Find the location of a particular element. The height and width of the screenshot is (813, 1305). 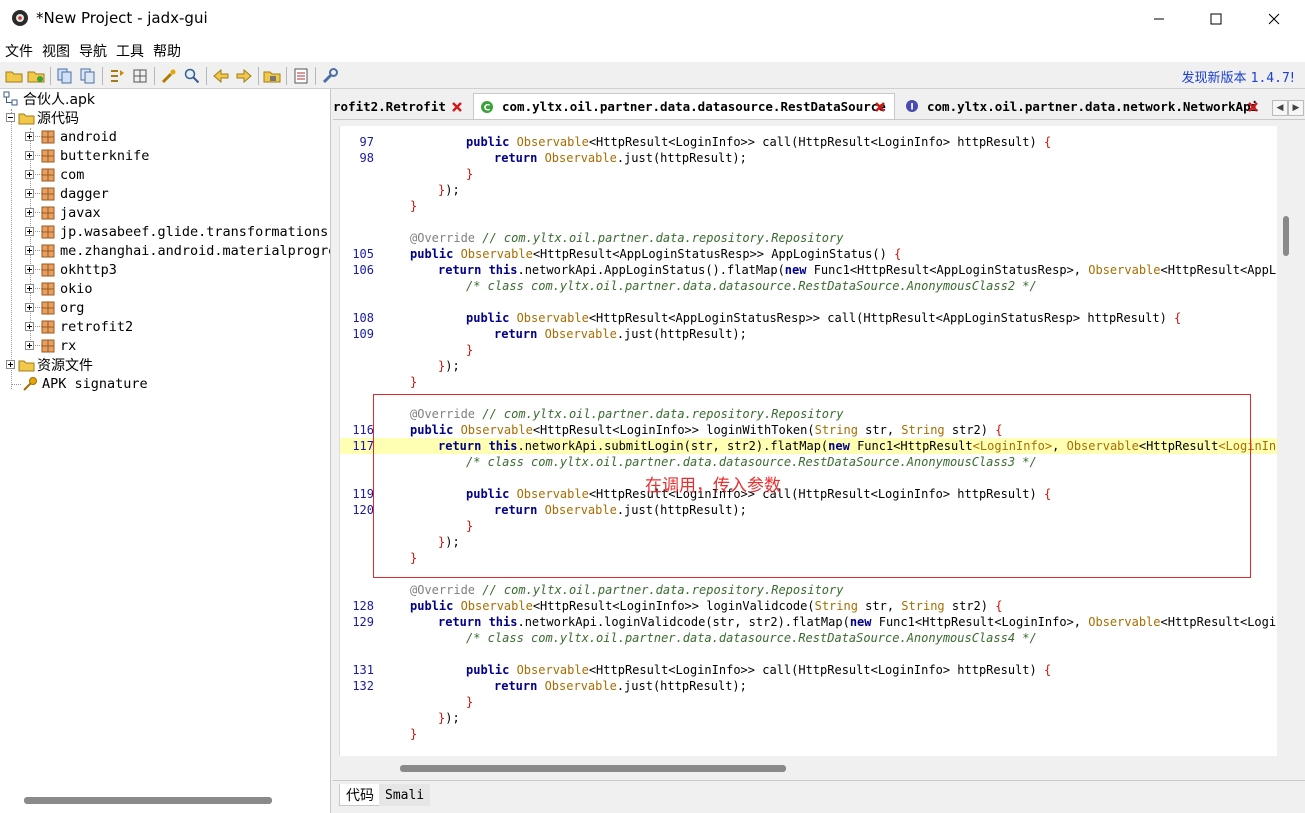

deobfuscation-icon is located at coordinates (272, 76).